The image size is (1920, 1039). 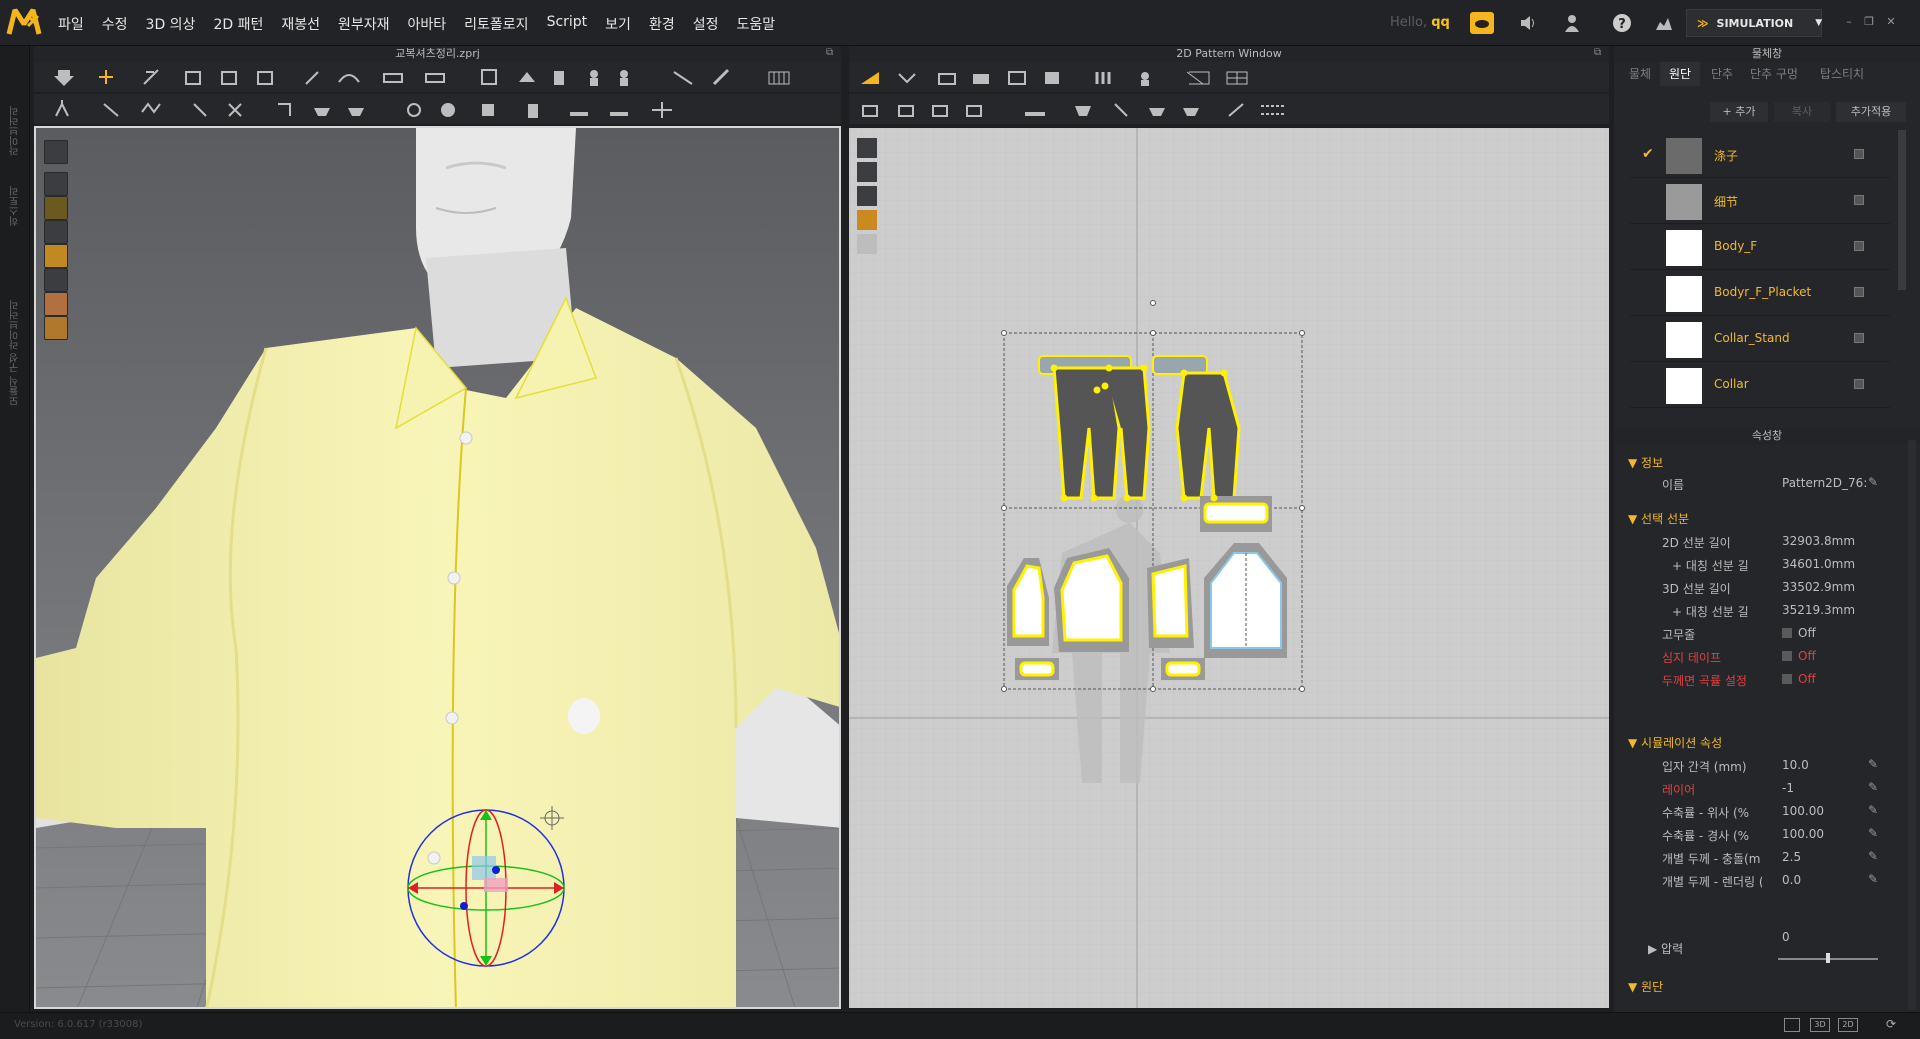 What do you see at coordinates (364, 24) in the screenshot?
I see `menu-materials: 원부자재` at bounding box center [364, 24].